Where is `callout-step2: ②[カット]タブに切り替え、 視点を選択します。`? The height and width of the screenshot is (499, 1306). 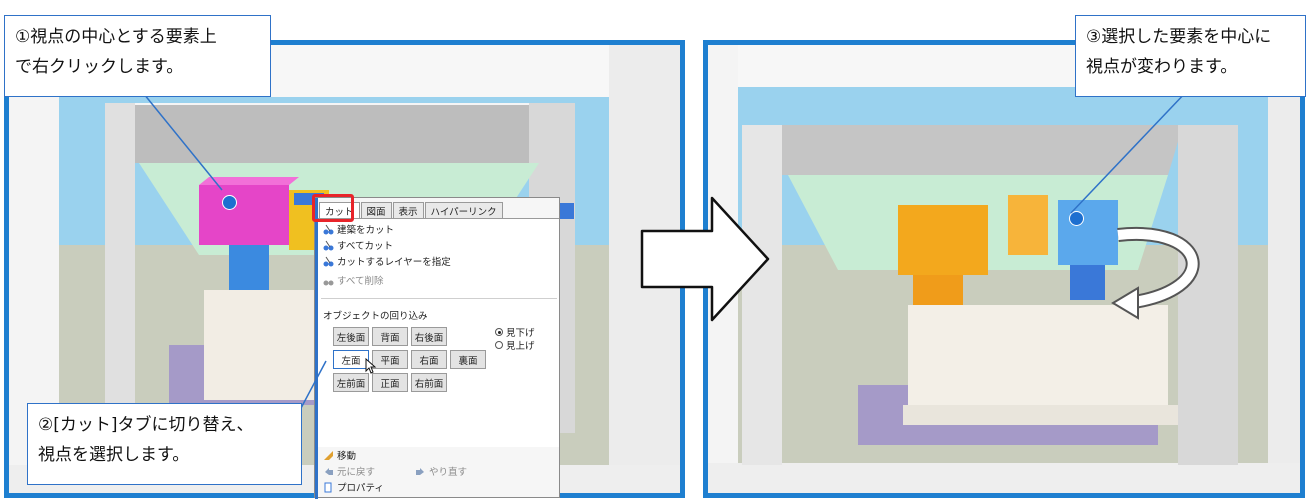
callout-step2: ②[カット]タブに切り替え、 視点を選択します。 is located at coordinates (164, 444).